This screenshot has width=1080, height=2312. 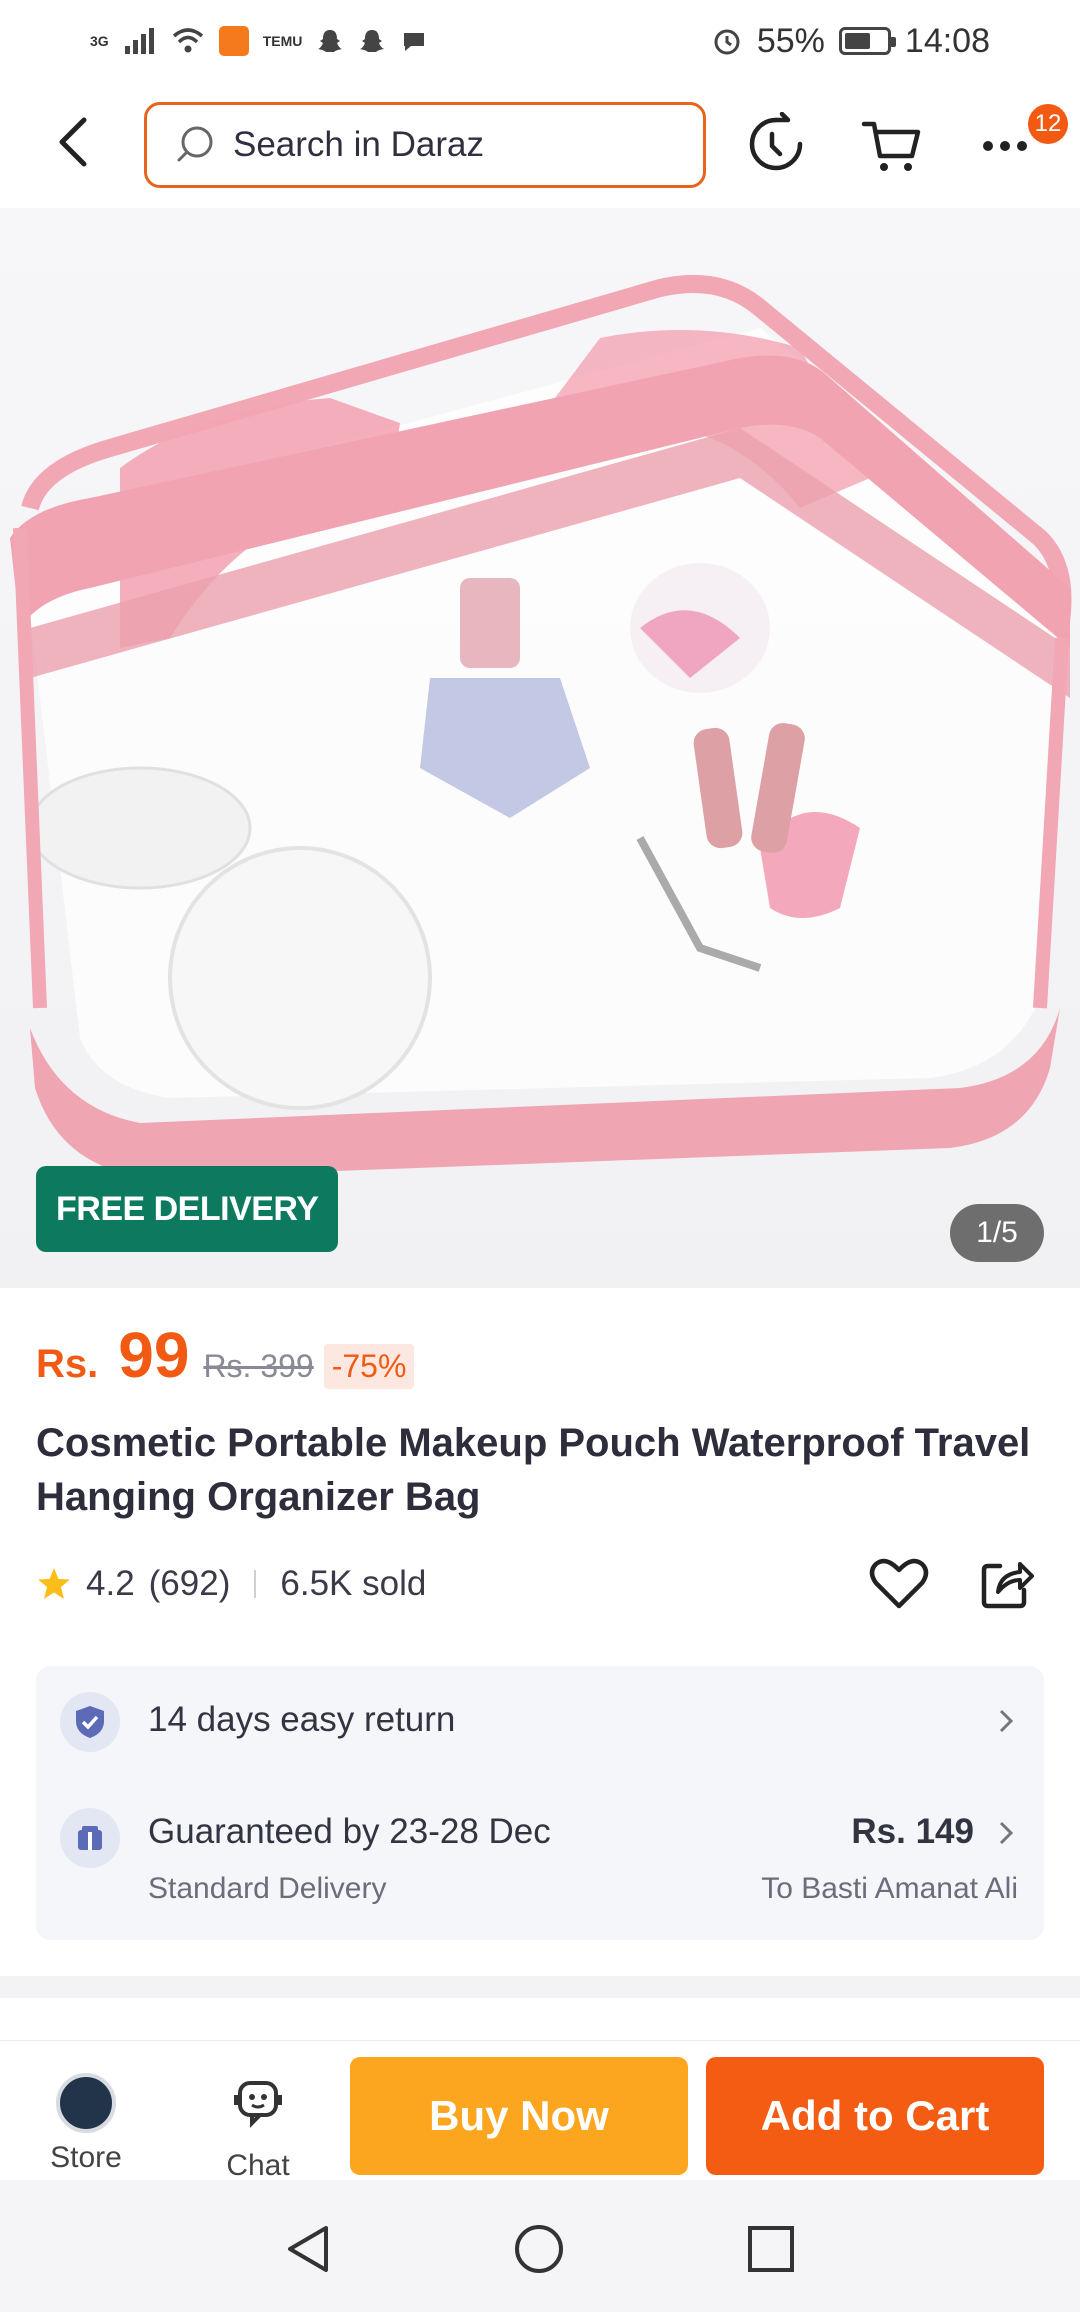 I want to click on delivery-price: Rs. 149, so click(x=912, y=1831).